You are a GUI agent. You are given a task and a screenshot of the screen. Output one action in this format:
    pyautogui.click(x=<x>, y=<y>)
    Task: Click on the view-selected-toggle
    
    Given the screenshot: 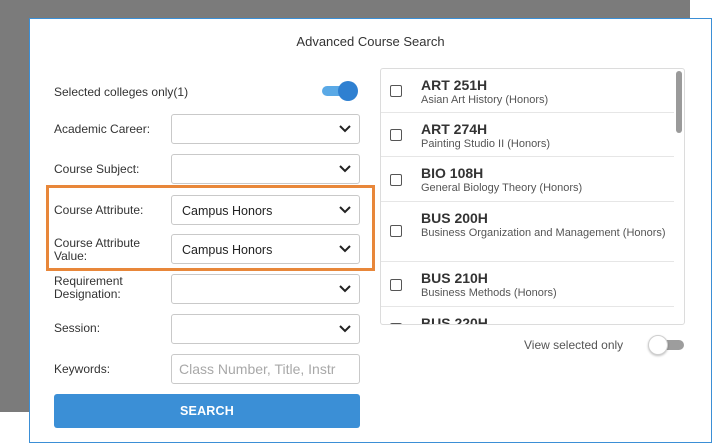 What is the action you would take?
    pyautogui.click(x=667, y=345)
    